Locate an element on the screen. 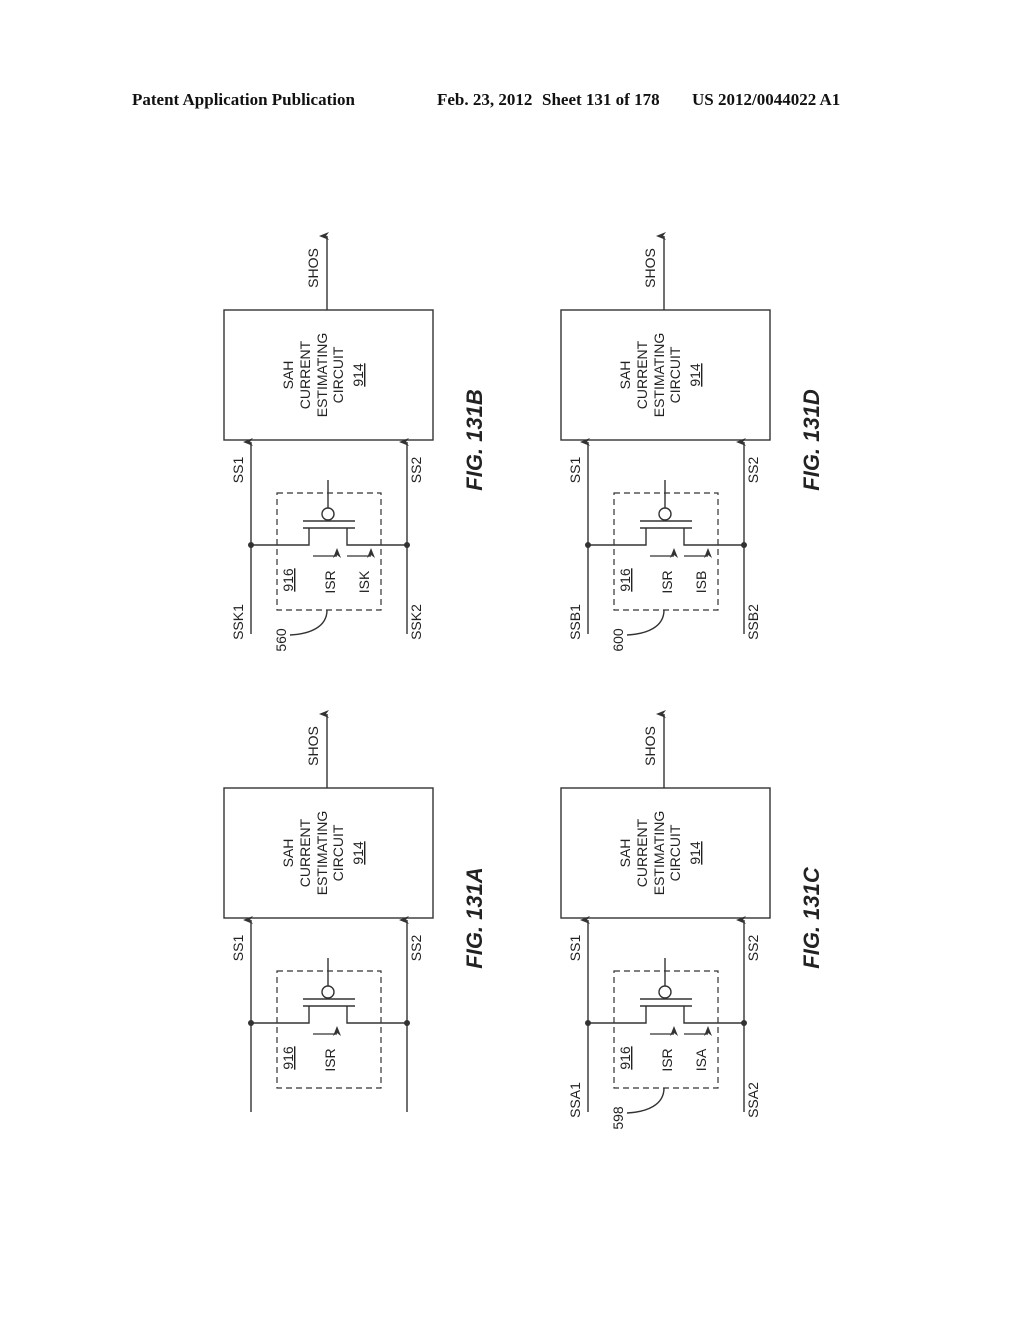  source-bottom-label: SSK2 is located at coordinates (416, 622).